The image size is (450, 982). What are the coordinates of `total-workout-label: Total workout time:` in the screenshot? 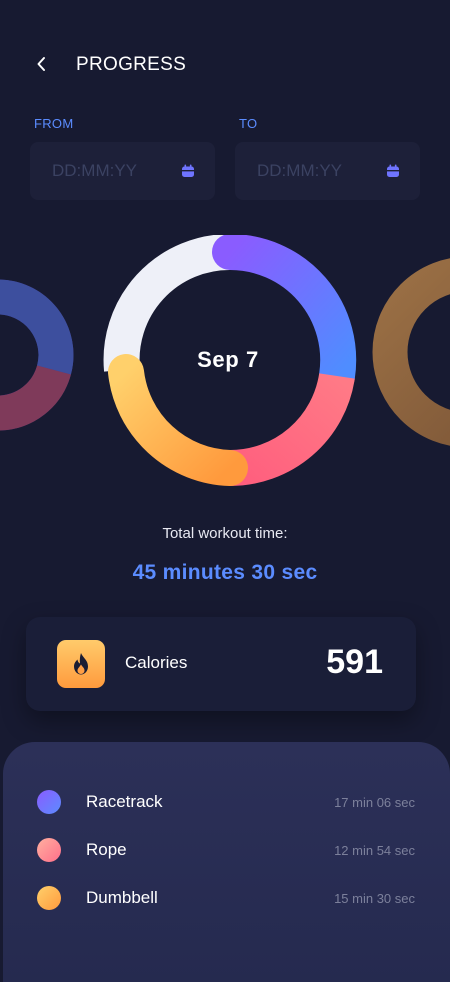 It's located at (225, 533).